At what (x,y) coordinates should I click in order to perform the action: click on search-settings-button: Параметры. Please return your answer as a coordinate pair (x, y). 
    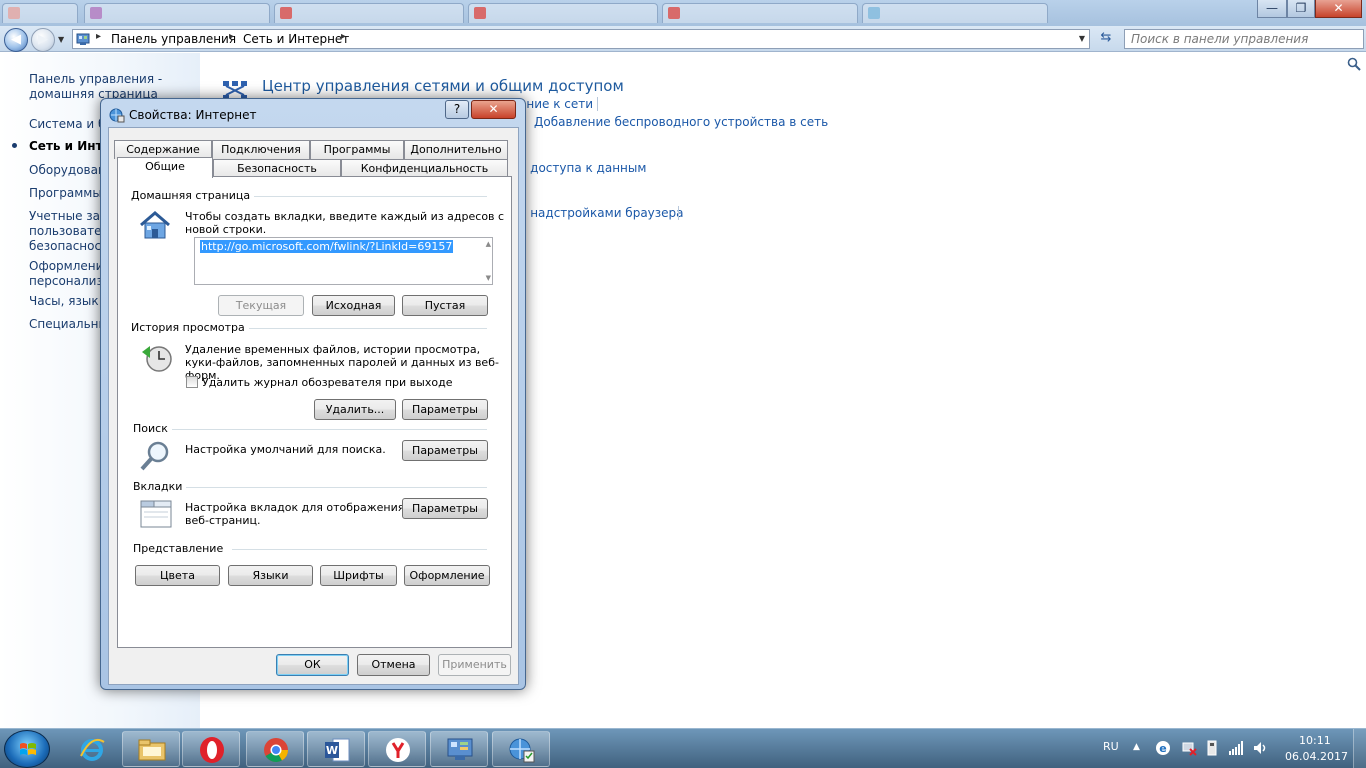
    Looking at the image, I should click on (445, 450).